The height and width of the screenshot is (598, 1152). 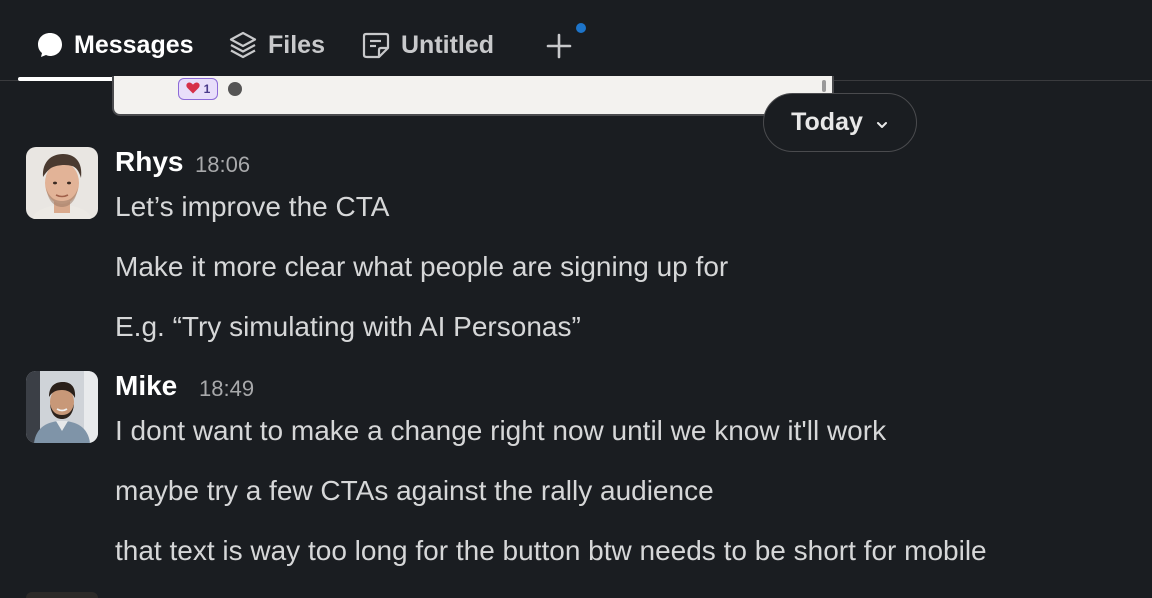 I want to click on message-text: E.g. “Try simulating with AI Personas”, so click(x=348, y=326).